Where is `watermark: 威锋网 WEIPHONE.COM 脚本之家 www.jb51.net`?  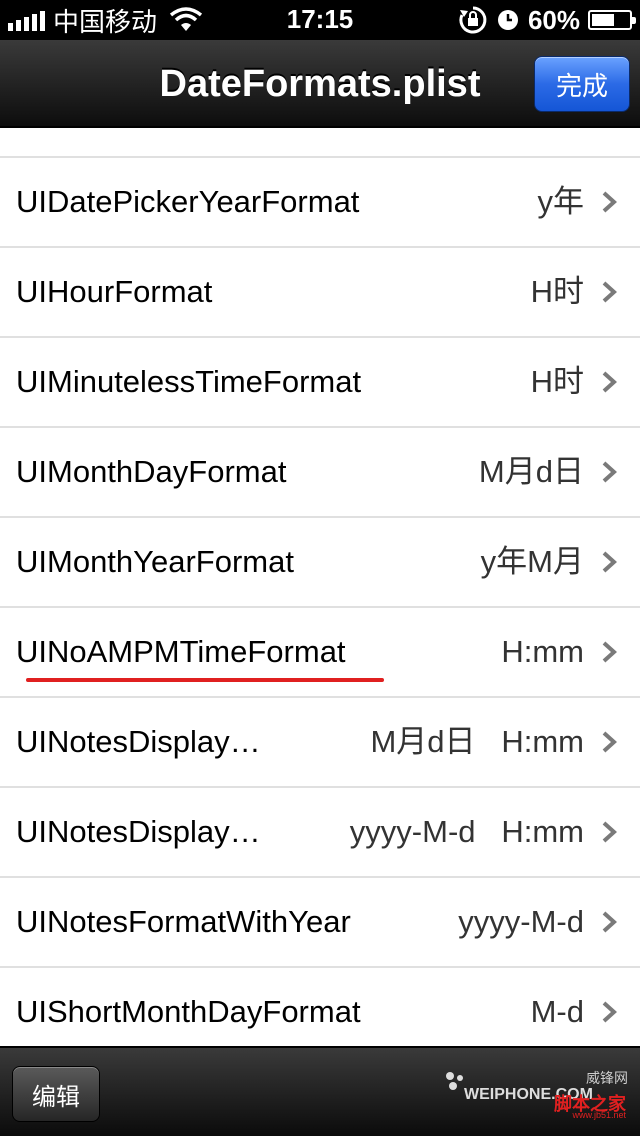 watermark: 威锋网 WEIPHONE.COM 脚本之家 www.jb51.net is located at coordinates (537, 1096).